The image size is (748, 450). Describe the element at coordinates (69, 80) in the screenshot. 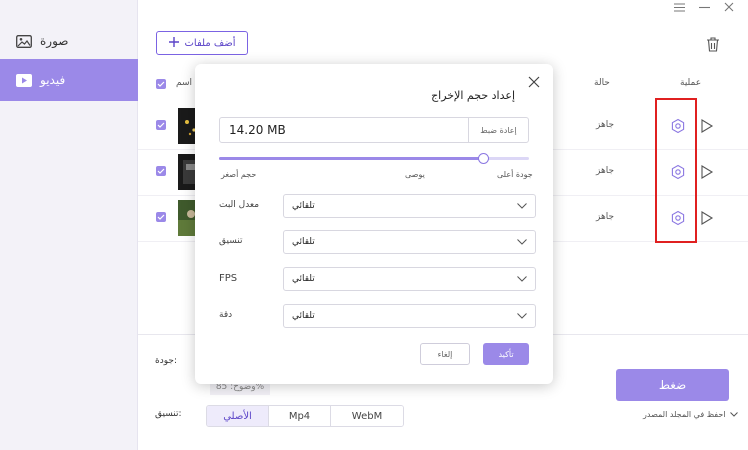

I see `sidebar-item-video: فيديو` at that location.